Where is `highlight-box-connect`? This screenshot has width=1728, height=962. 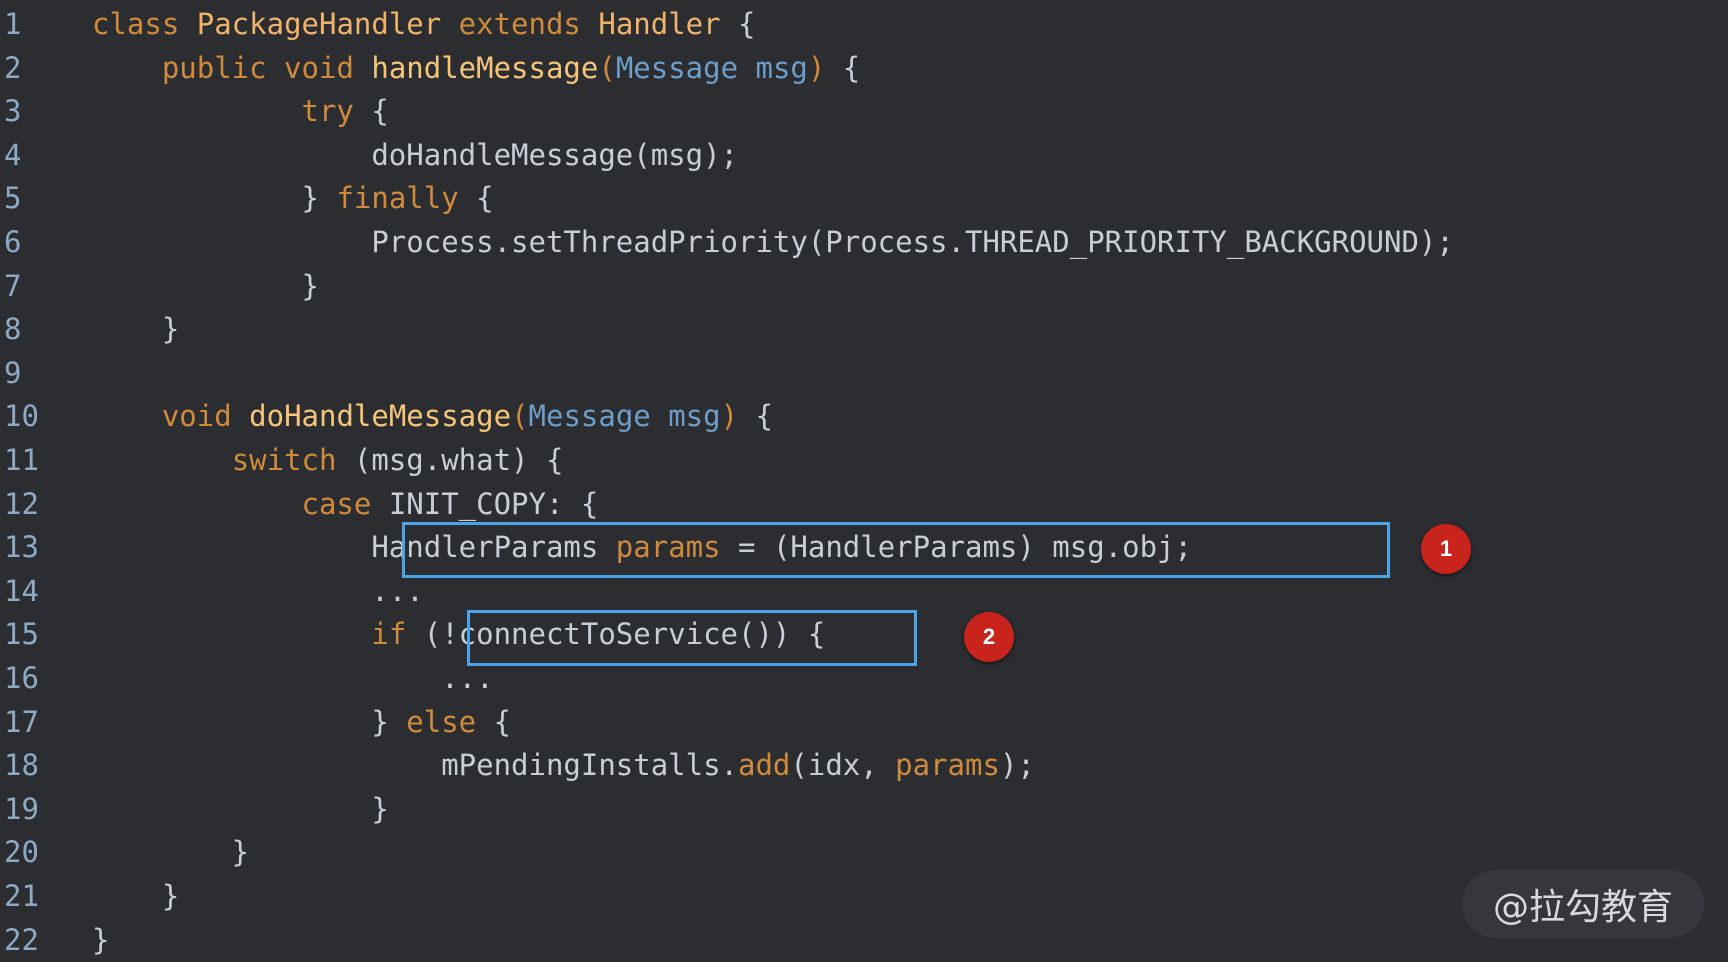
highlight-box-connect is located at coordinates (692, 638).